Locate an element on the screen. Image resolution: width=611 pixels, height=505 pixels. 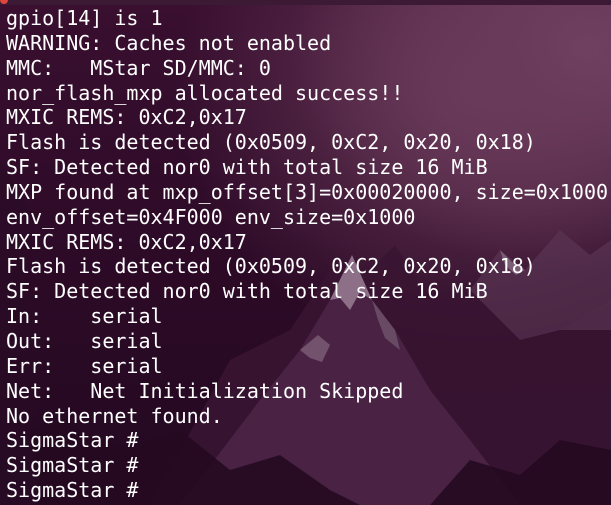
terminal-line: gpio[14] is 1 is located at coordinates (84, 18).